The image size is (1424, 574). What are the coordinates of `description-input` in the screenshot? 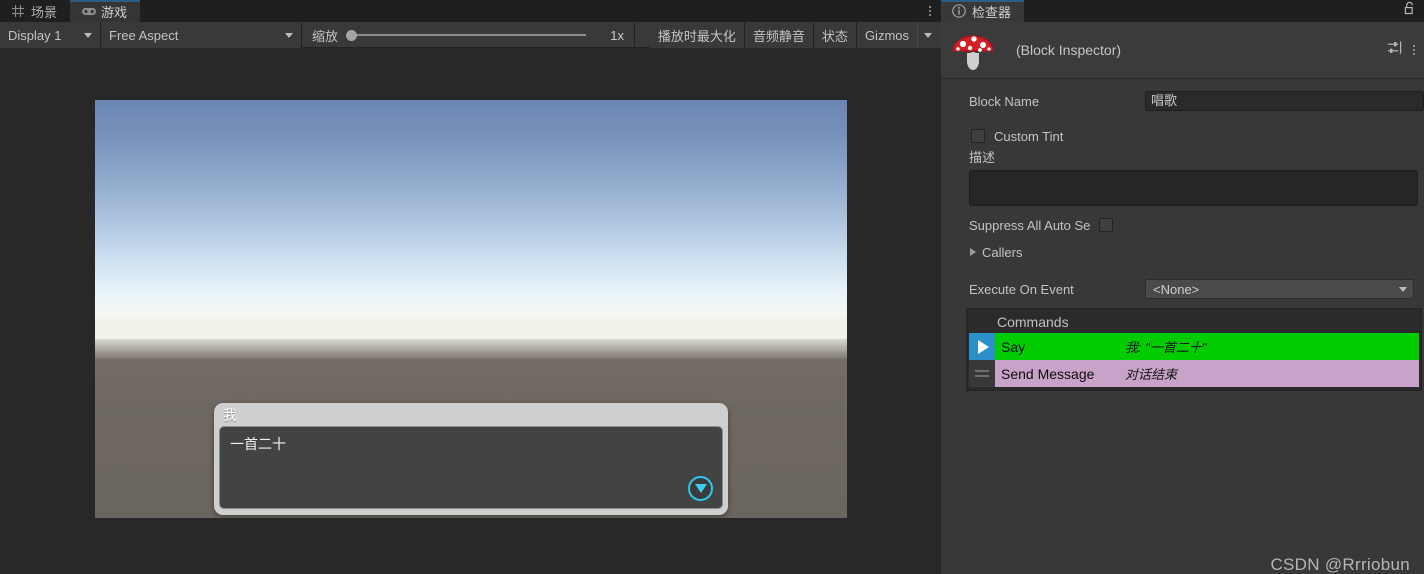 It's located at (1193, 188).